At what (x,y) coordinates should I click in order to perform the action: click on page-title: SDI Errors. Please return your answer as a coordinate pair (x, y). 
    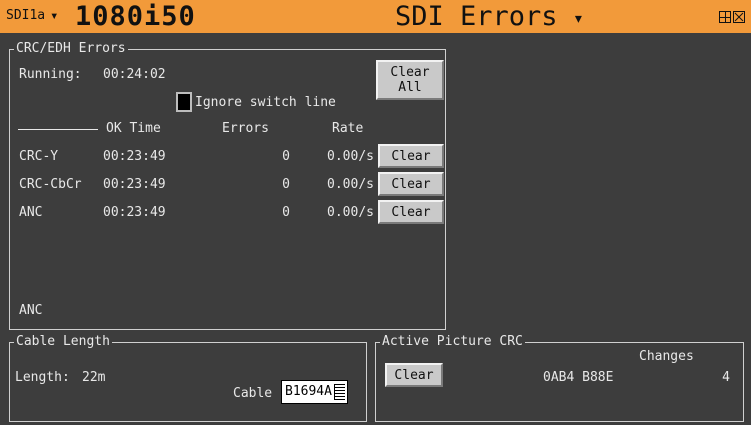
    Looking at the image, I should click on (476, 16).